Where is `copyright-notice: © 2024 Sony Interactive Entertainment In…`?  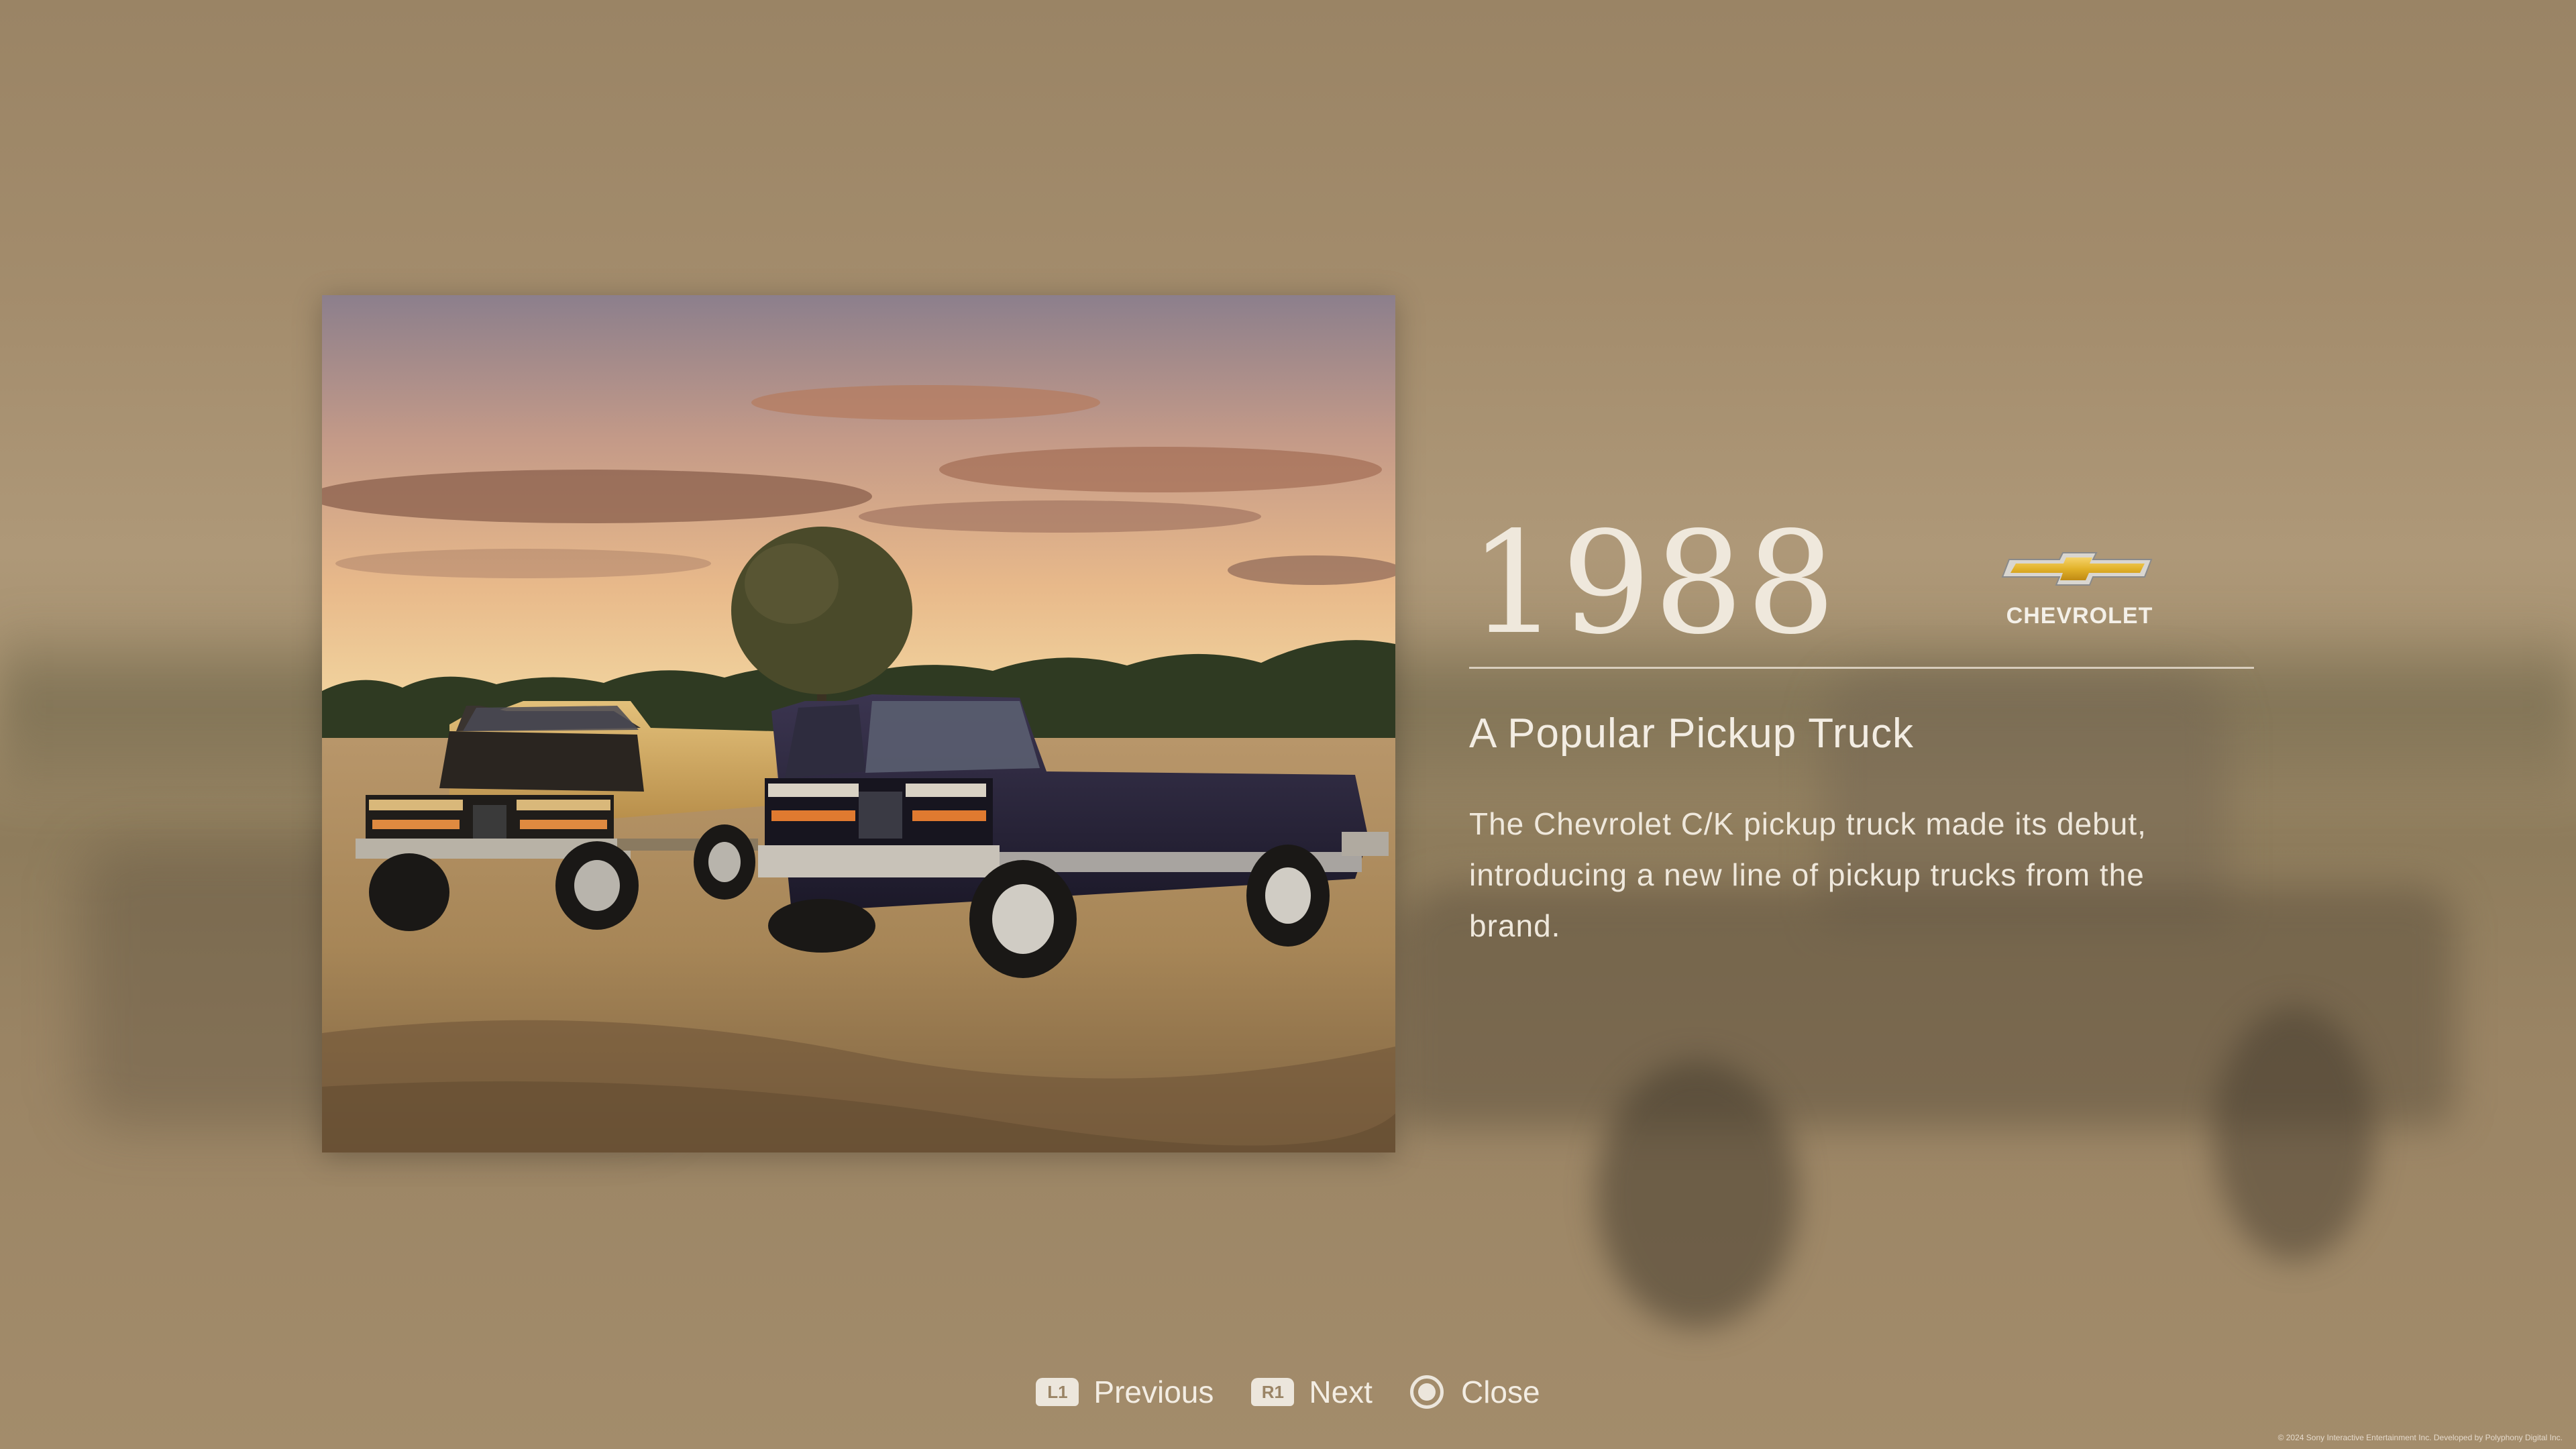
copyright-notice: © 2024 Sony Interactive Entertainment In… is located at coordinates (2420, 1437).